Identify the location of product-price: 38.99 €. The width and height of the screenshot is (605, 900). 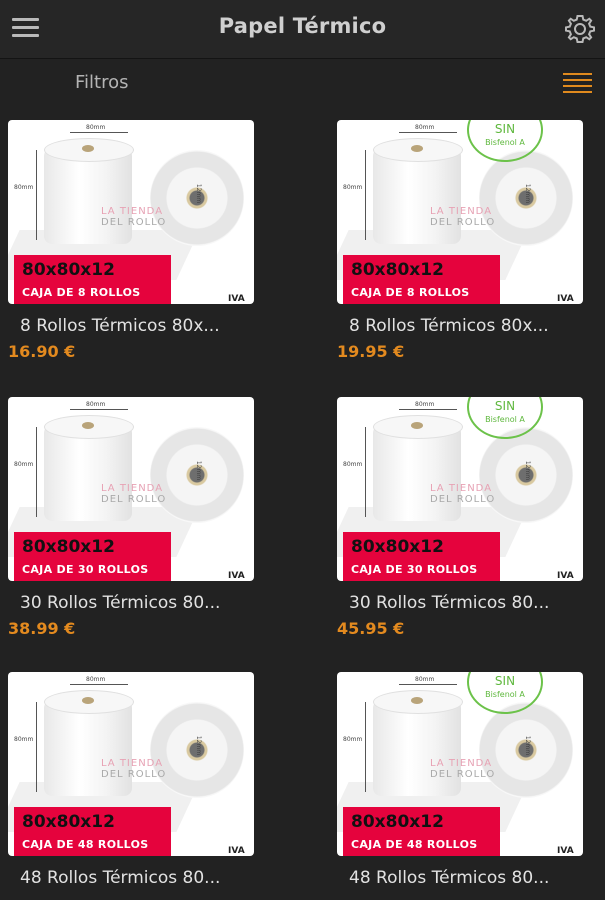
(42, 628).